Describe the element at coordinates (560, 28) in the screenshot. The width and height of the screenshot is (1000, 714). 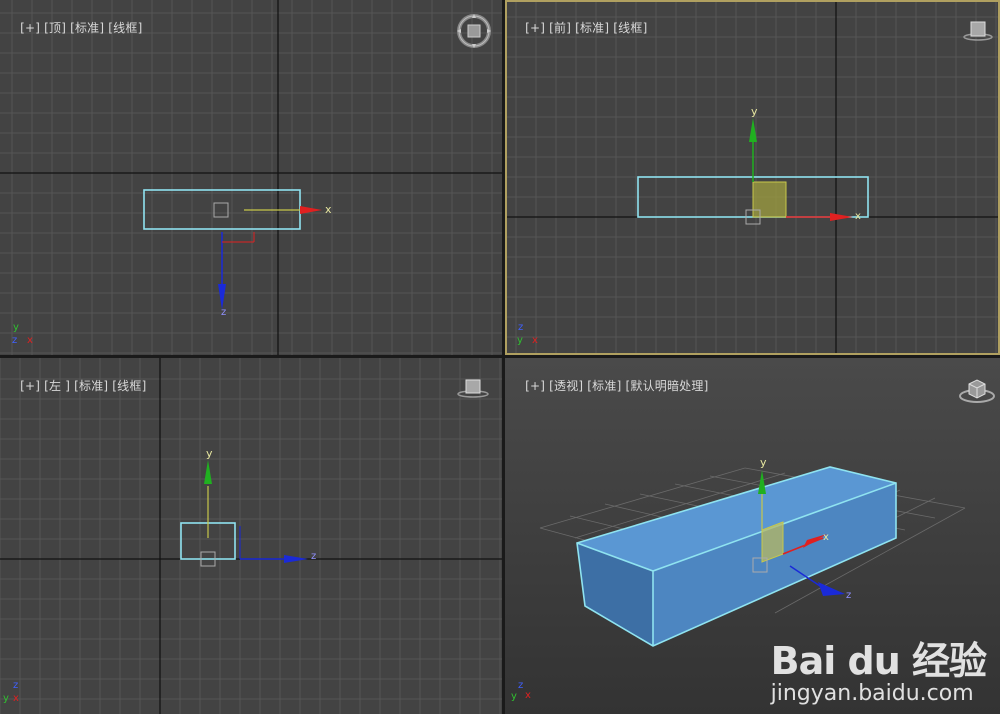
I see `viewport-pov-menu: [前]` at that location.